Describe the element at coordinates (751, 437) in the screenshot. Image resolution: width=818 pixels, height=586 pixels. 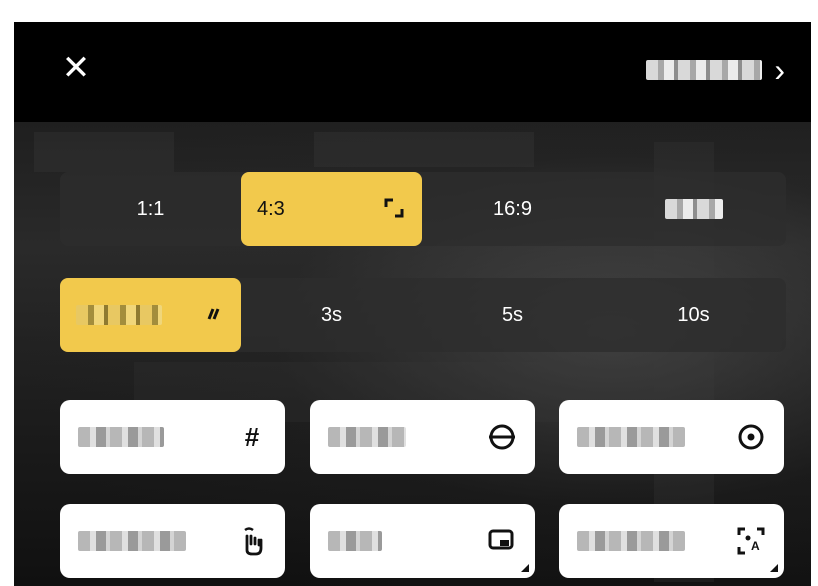
I see `focus-dot-icon` at that location.